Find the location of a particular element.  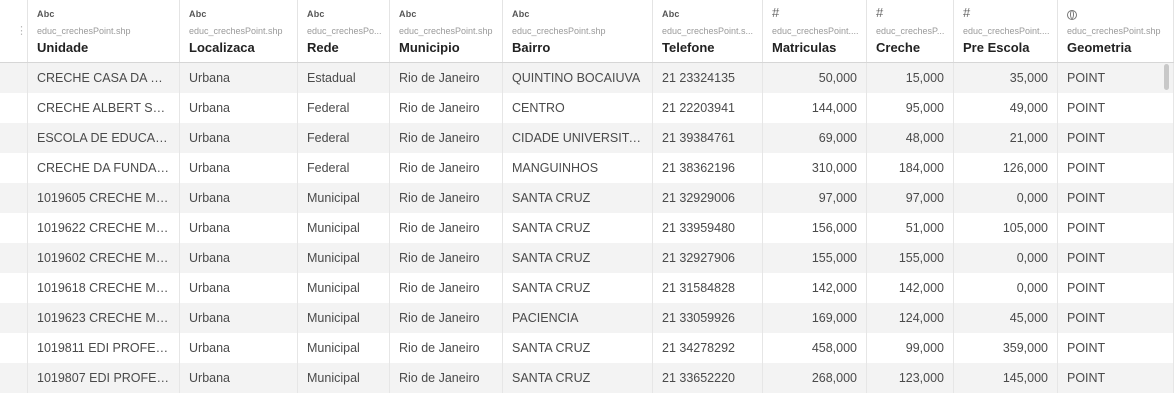

table-cell: 21 33059926 is located at coordinates (708, 318).